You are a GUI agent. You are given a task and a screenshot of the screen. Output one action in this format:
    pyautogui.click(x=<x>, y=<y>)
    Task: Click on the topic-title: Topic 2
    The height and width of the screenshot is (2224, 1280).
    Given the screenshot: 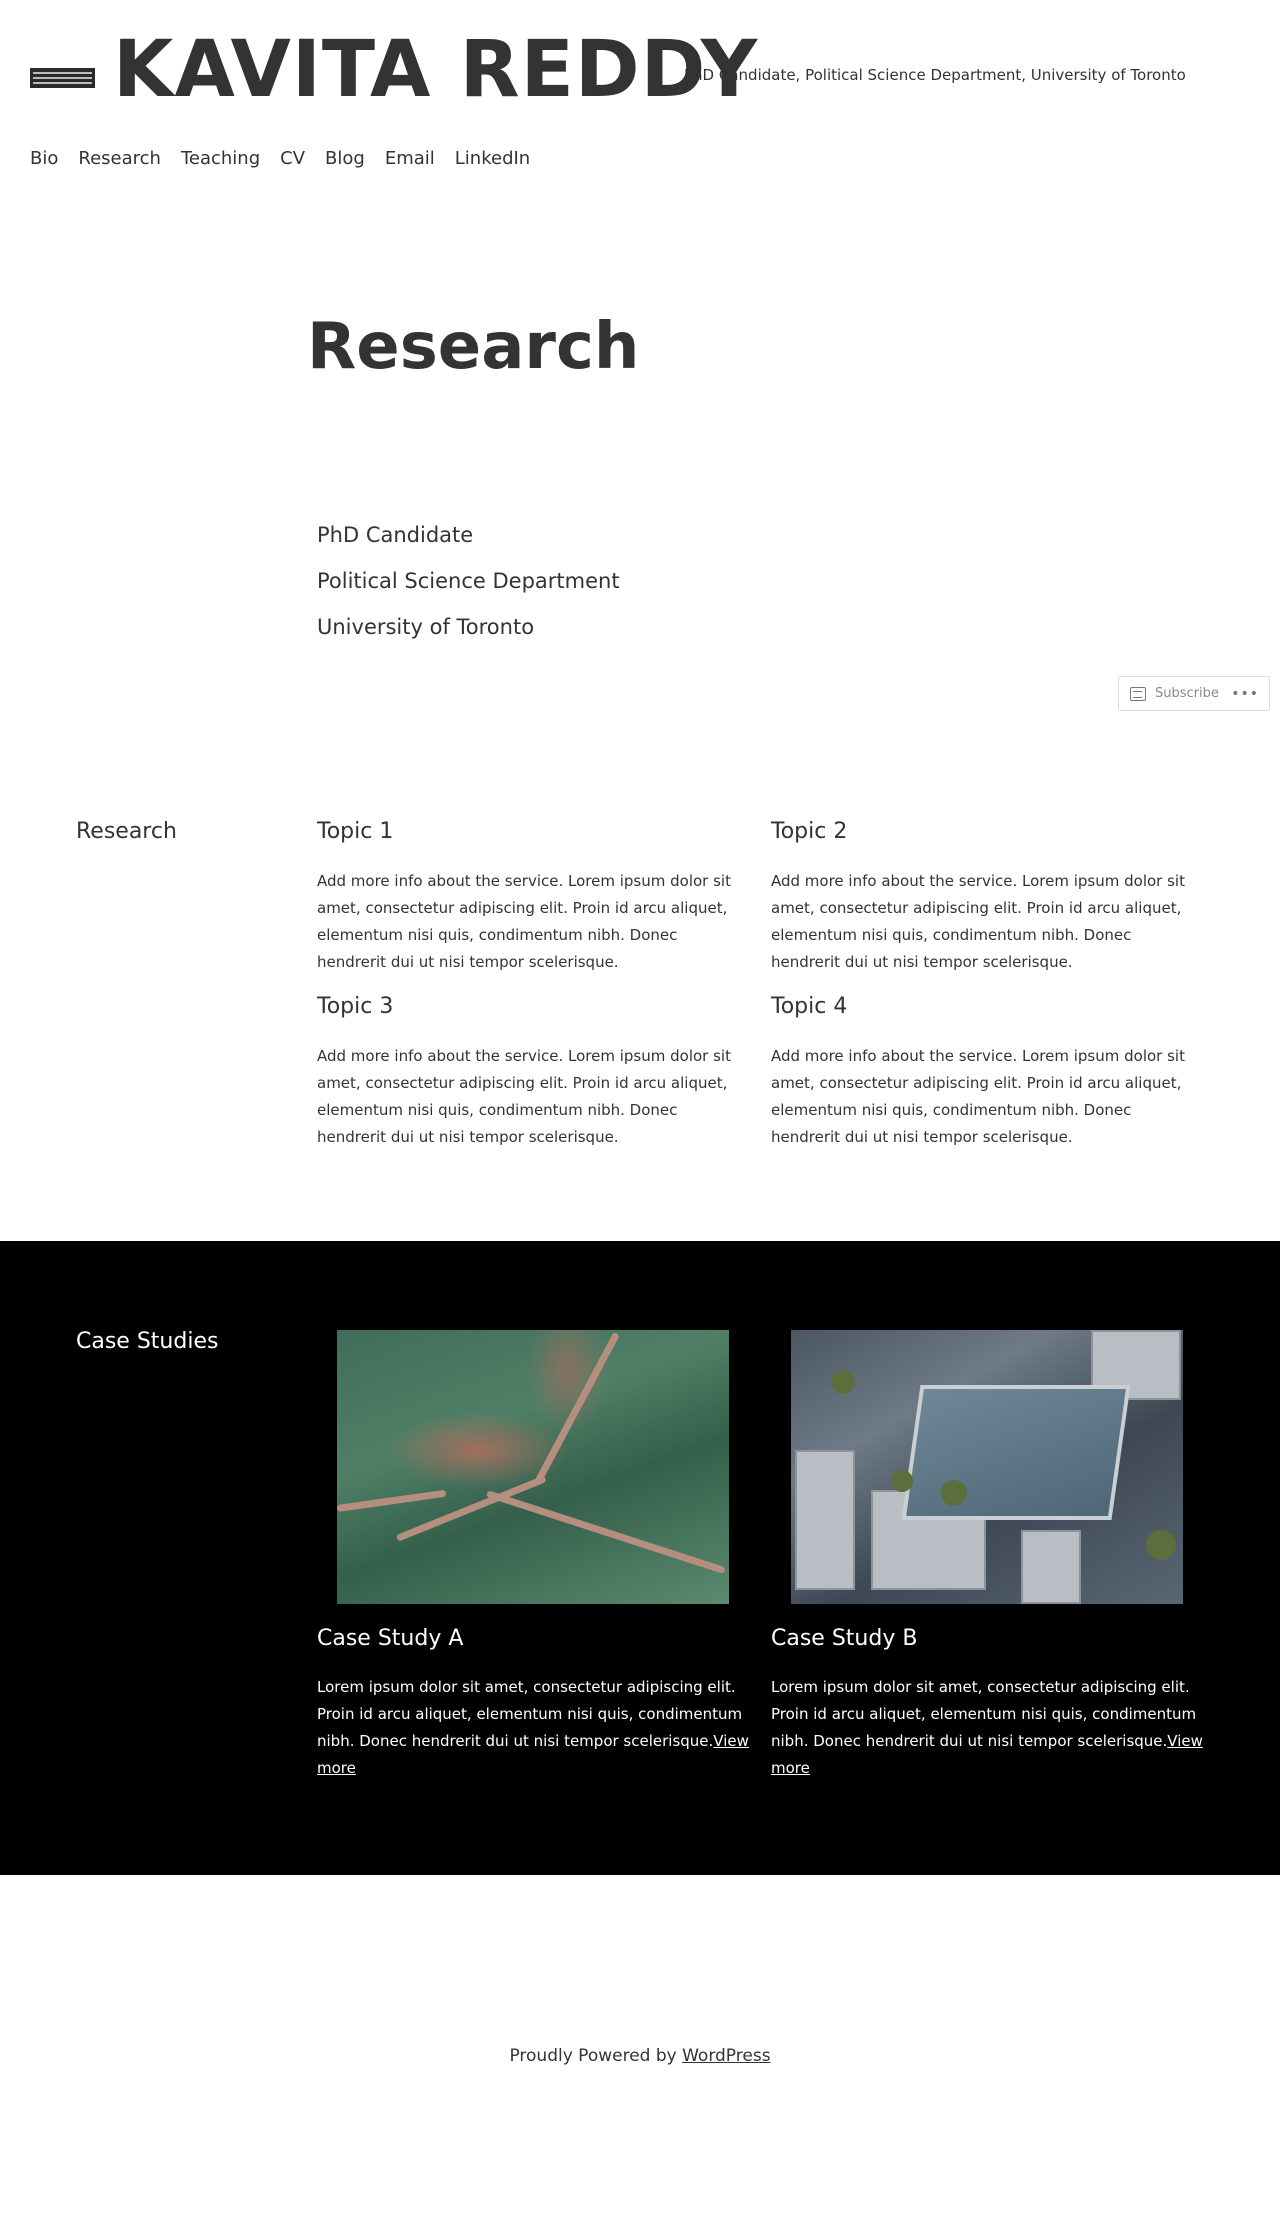 What is the action you would take?
    pyautogui.click(x=809, y=831)
    